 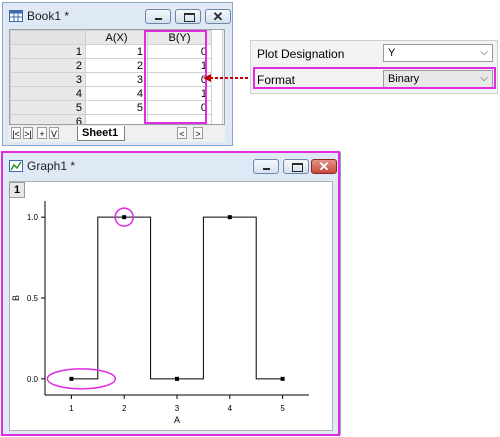 What do you see at coordinates (296, 166) in the screenshot?
I see `maximize-button` at bounding box center [296, 166].